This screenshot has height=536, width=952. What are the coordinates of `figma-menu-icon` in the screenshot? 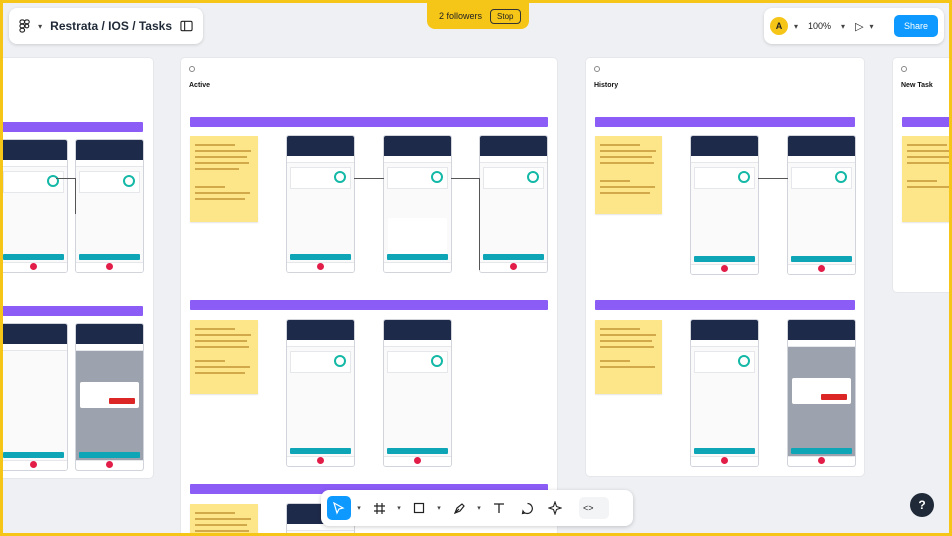 It's located at (24, 26).